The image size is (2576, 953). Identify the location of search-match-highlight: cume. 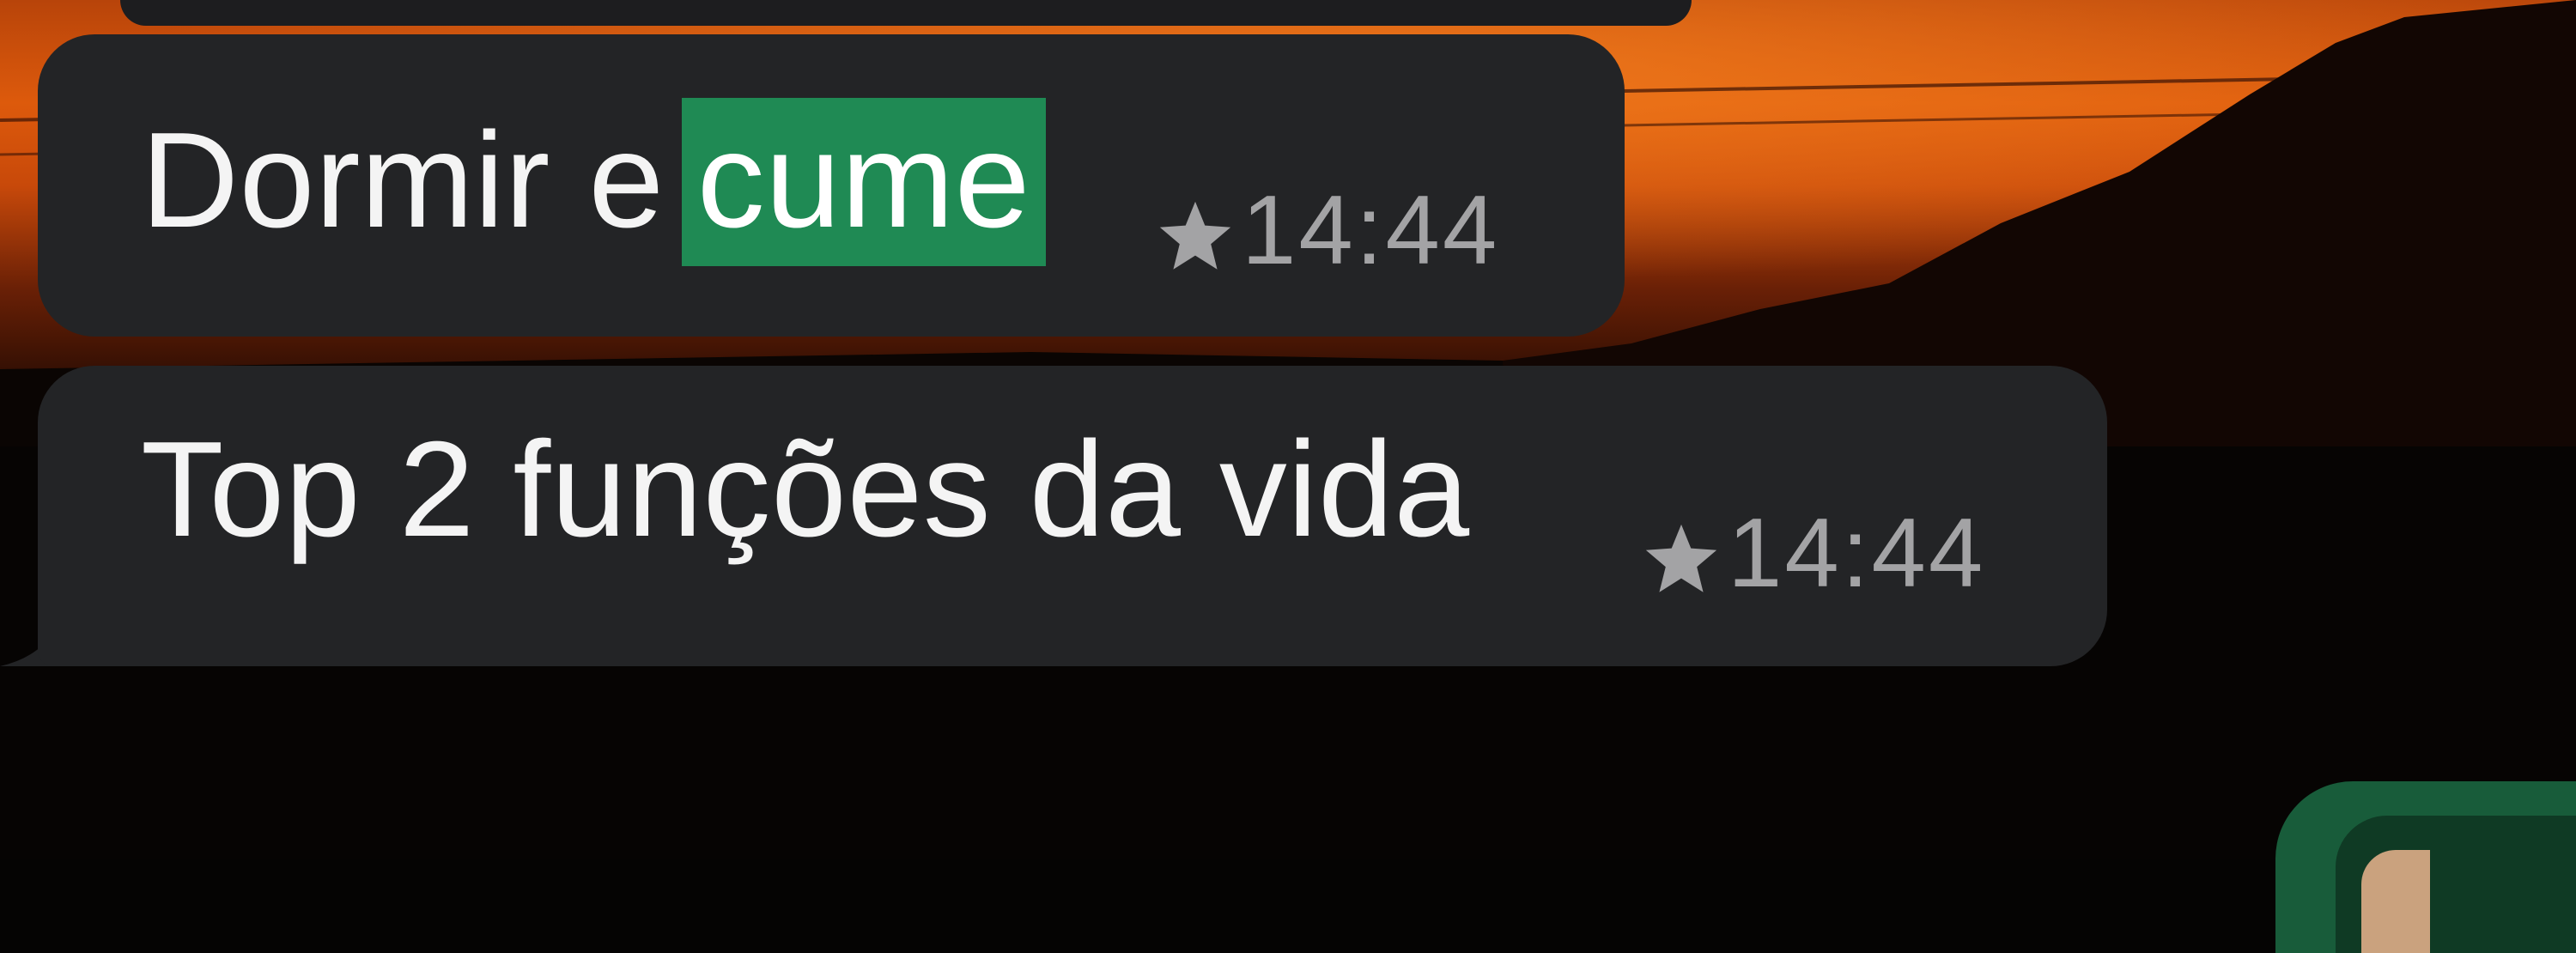
(864, 182).